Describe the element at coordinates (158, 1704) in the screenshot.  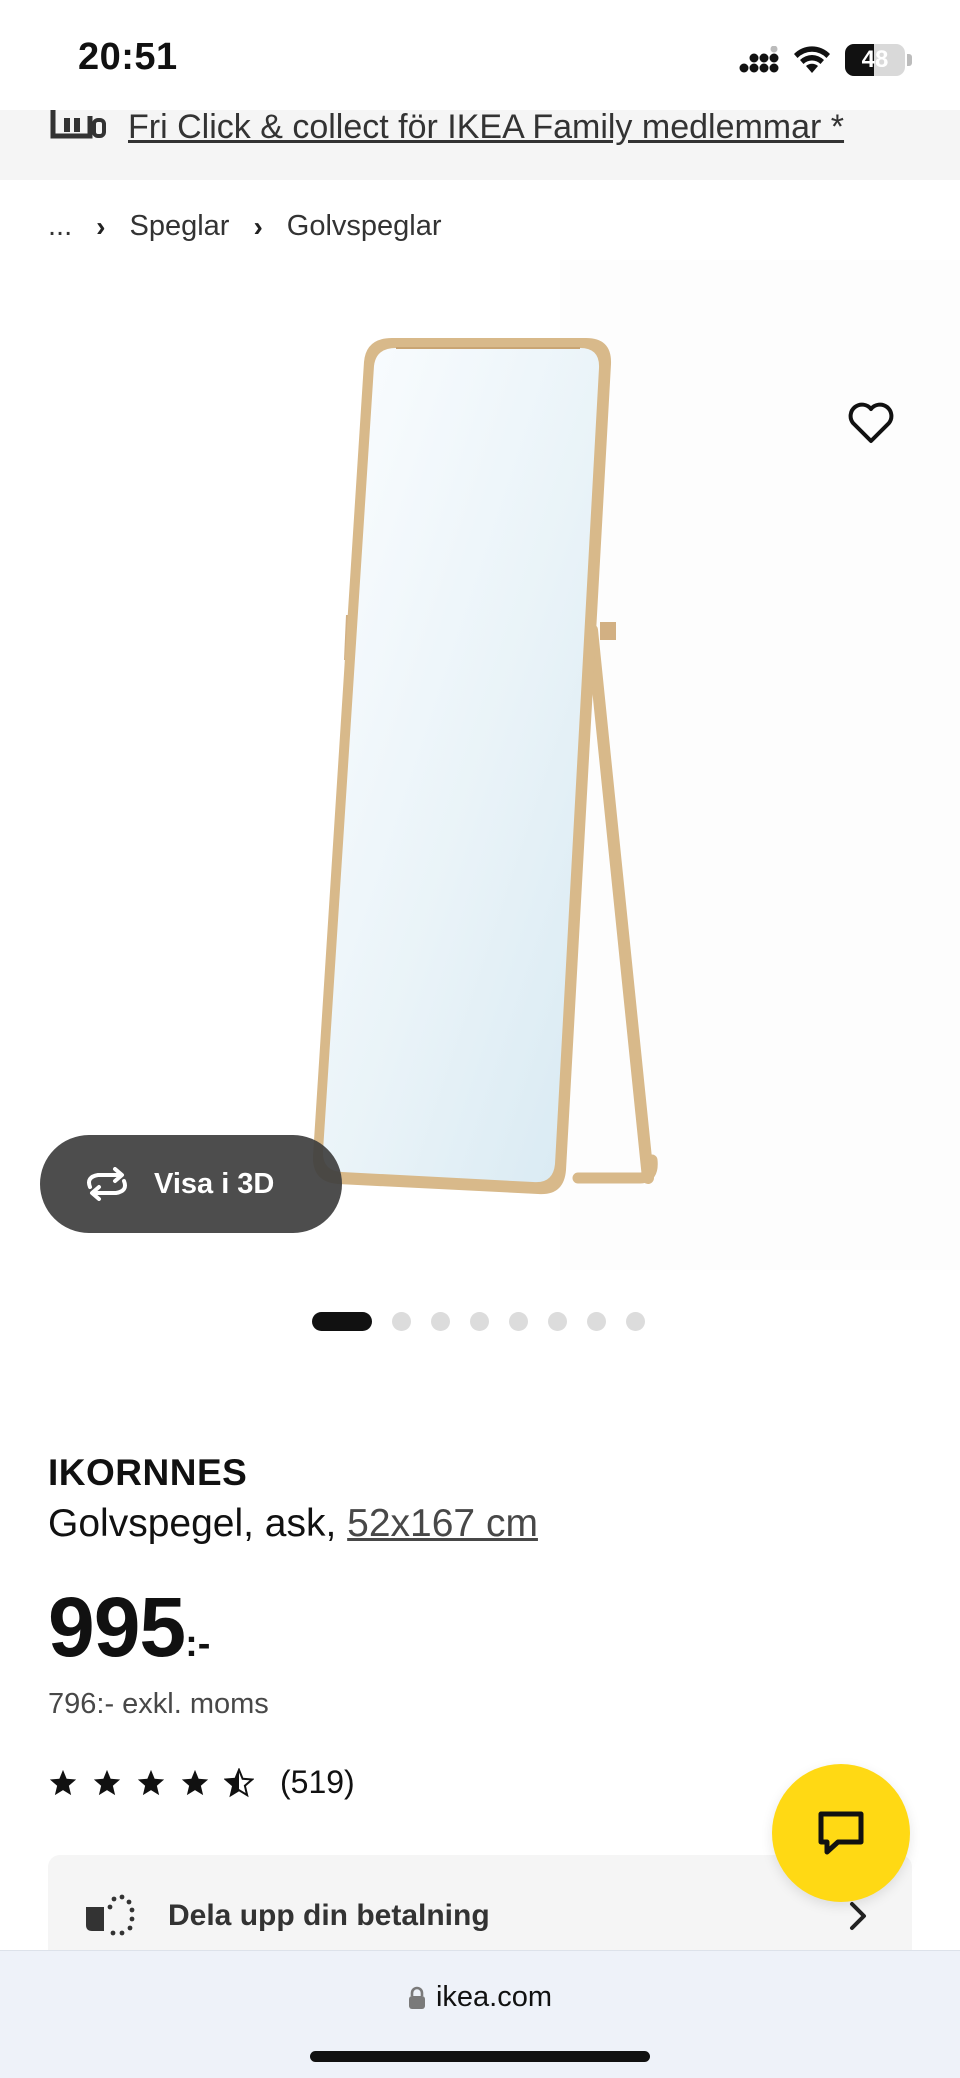
I see `price-excl-vat: 796:- exkl. moms` at that location.